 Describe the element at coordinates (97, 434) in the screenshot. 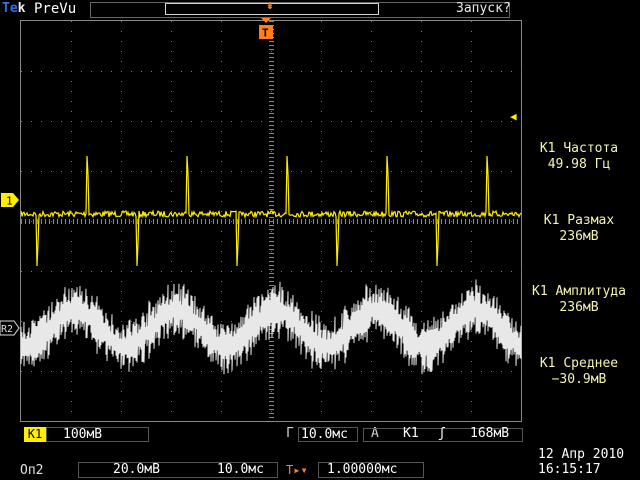

I see `ch1-scale-readout: 100мВ` at that location.